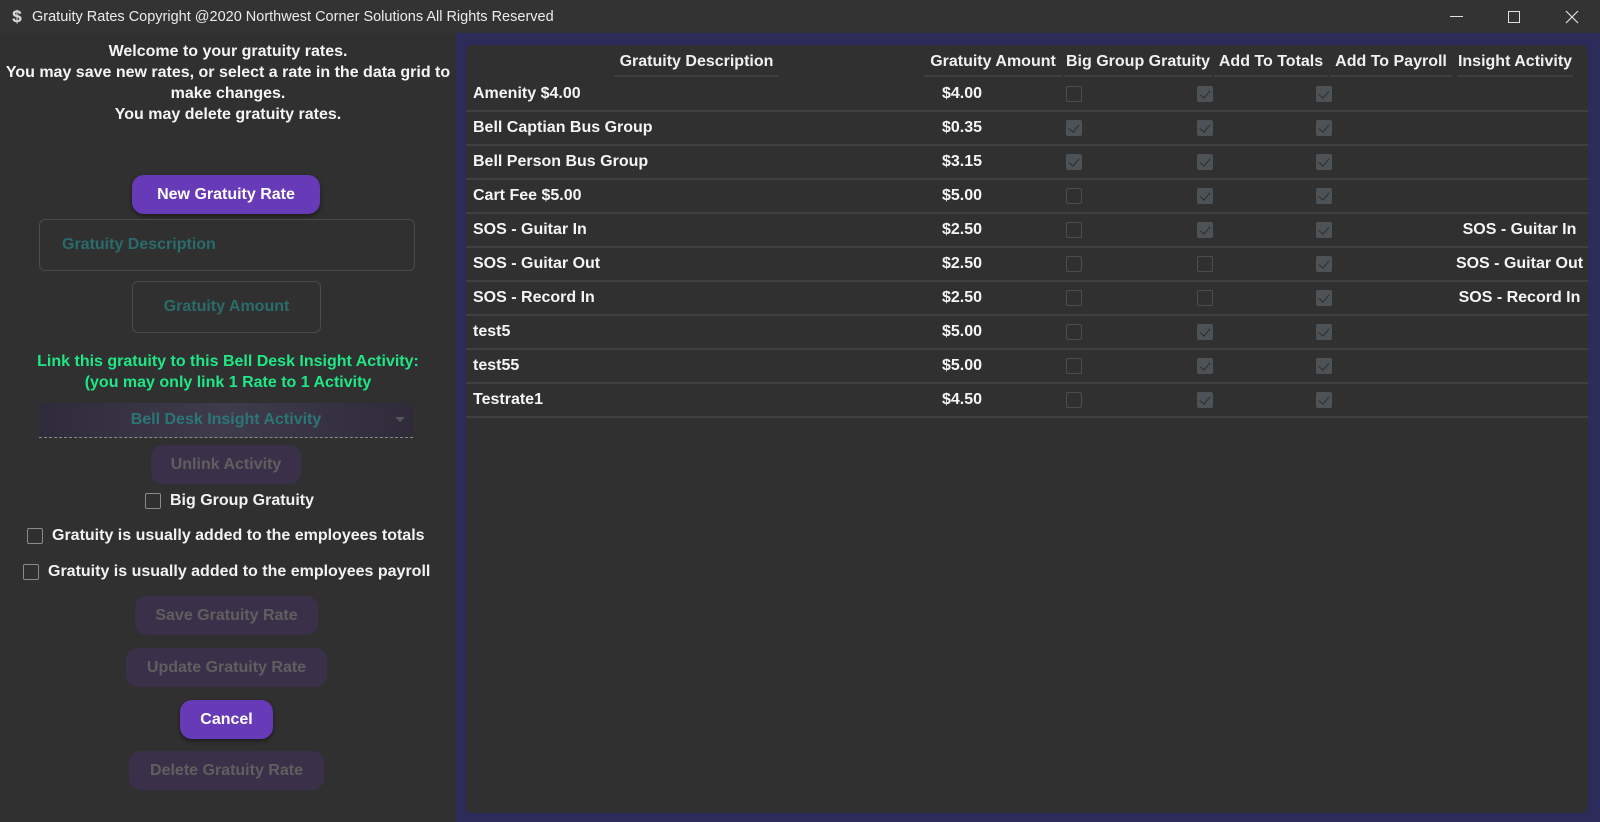  I want to click on cell-description: test55, so click(496, 365).